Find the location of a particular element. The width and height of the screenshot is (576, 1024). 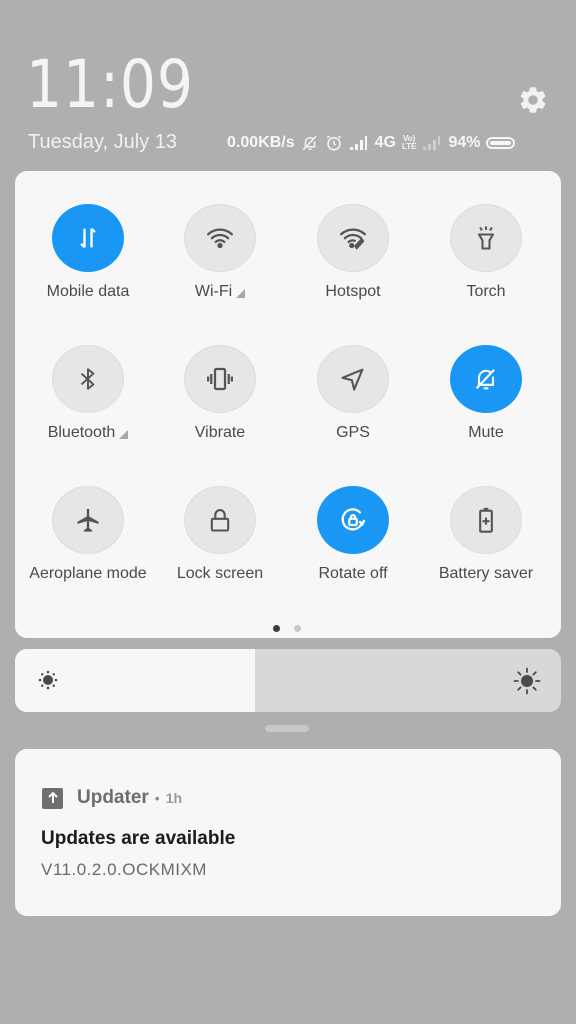

bluetooth-icon is located at coordinates (87, 379).